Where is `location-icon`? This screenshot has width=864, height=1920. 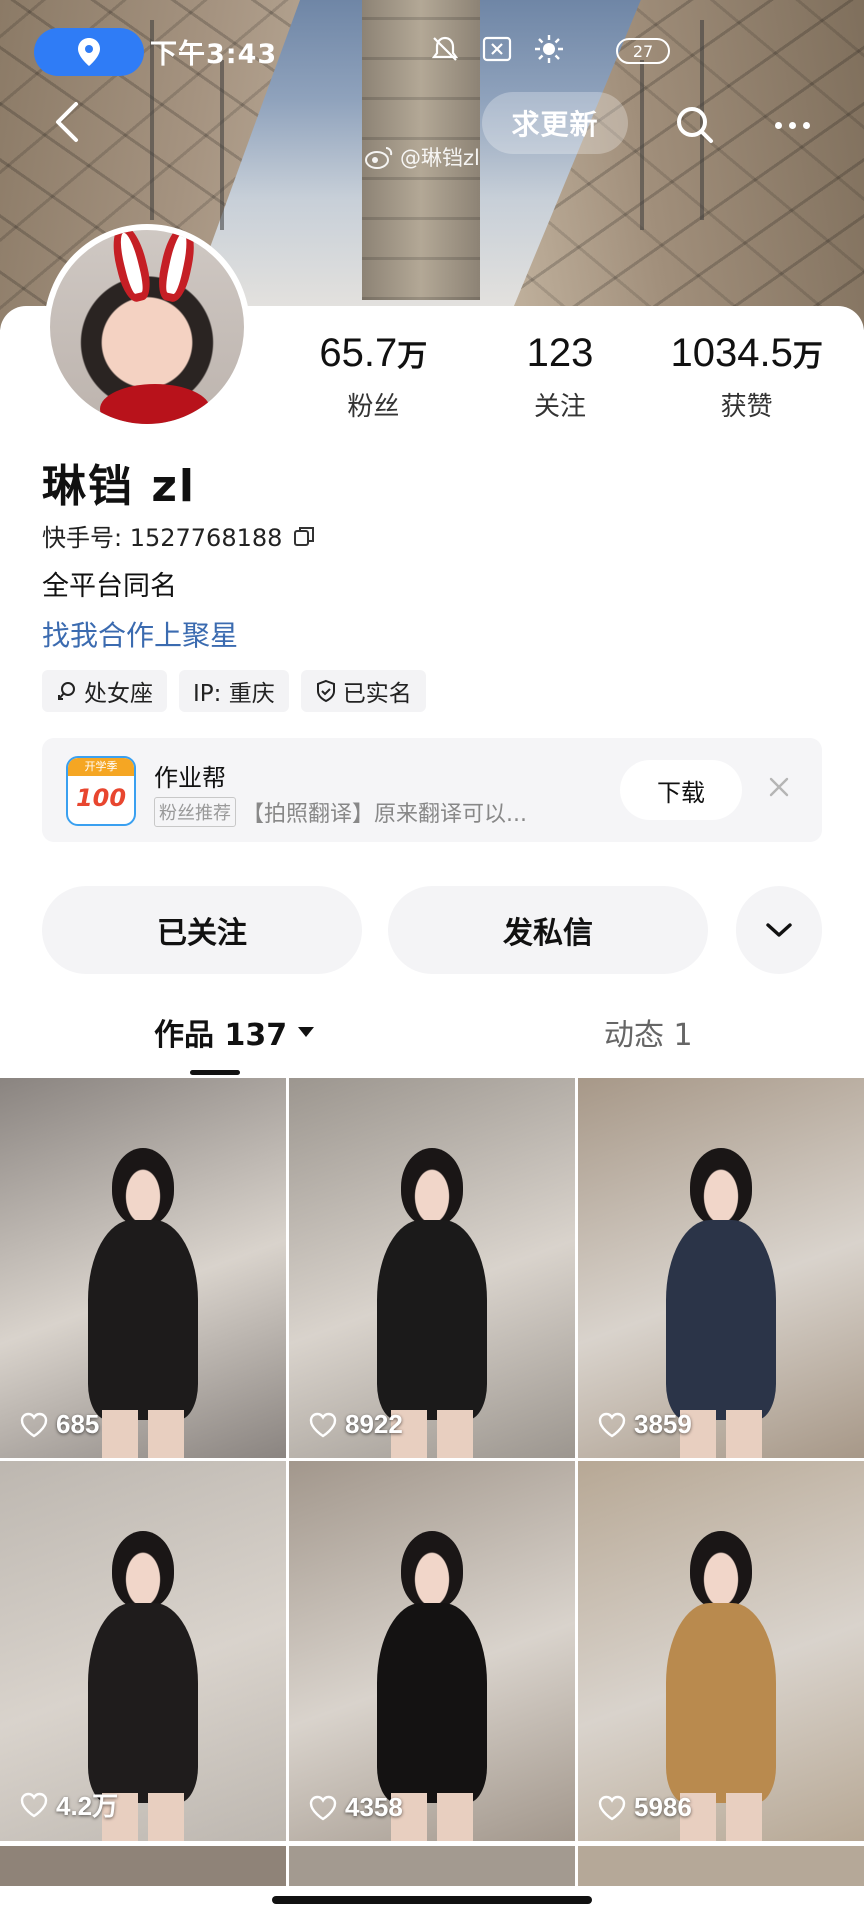
location-icon is located at coordinates (89, 52).